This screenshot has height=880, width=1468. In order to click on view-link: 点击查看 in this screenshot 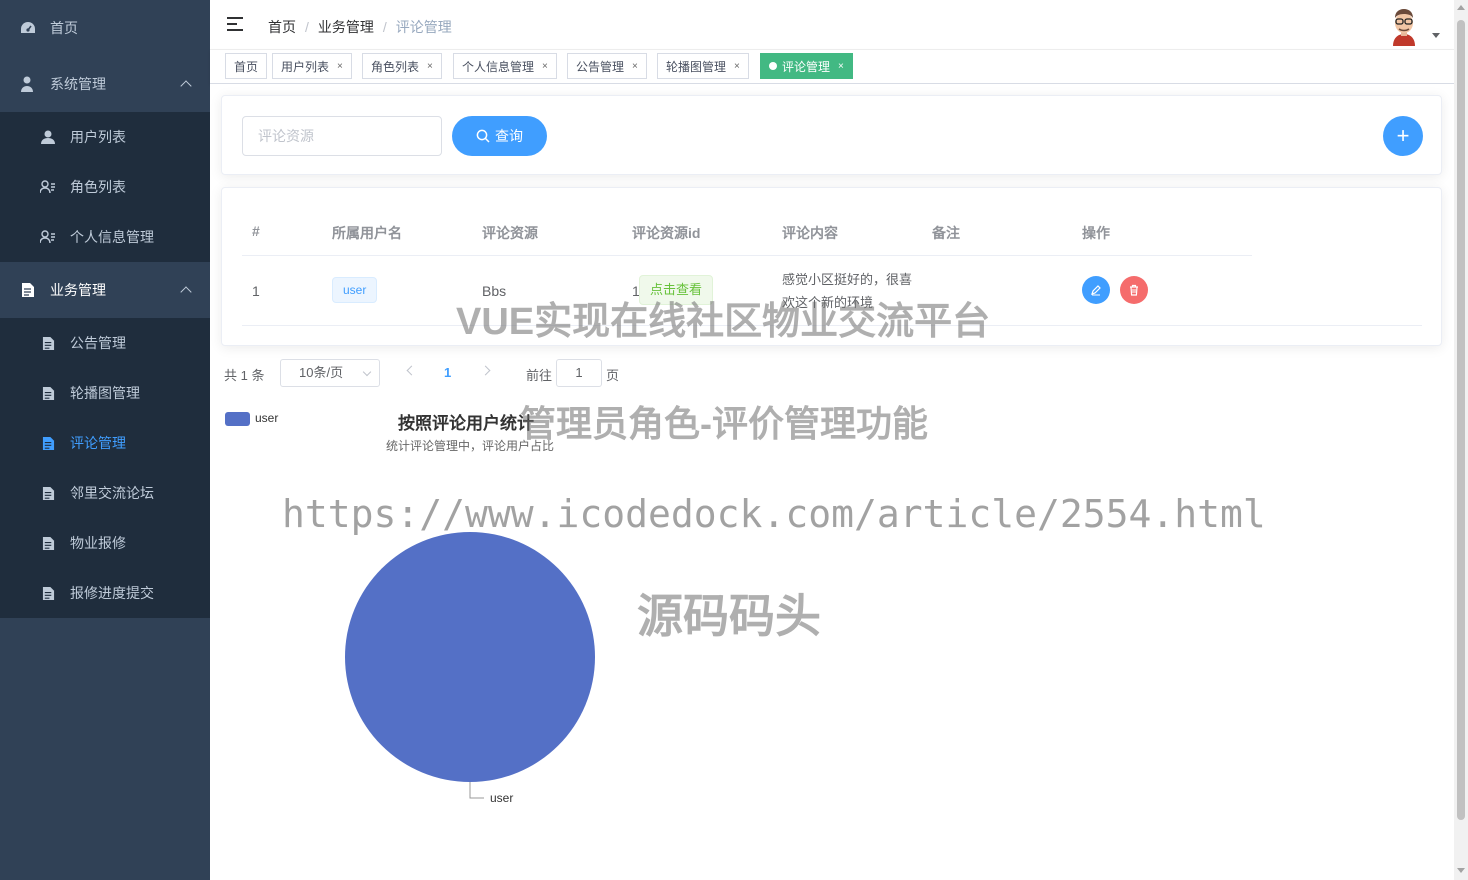, I will do `click(676, 290)`.